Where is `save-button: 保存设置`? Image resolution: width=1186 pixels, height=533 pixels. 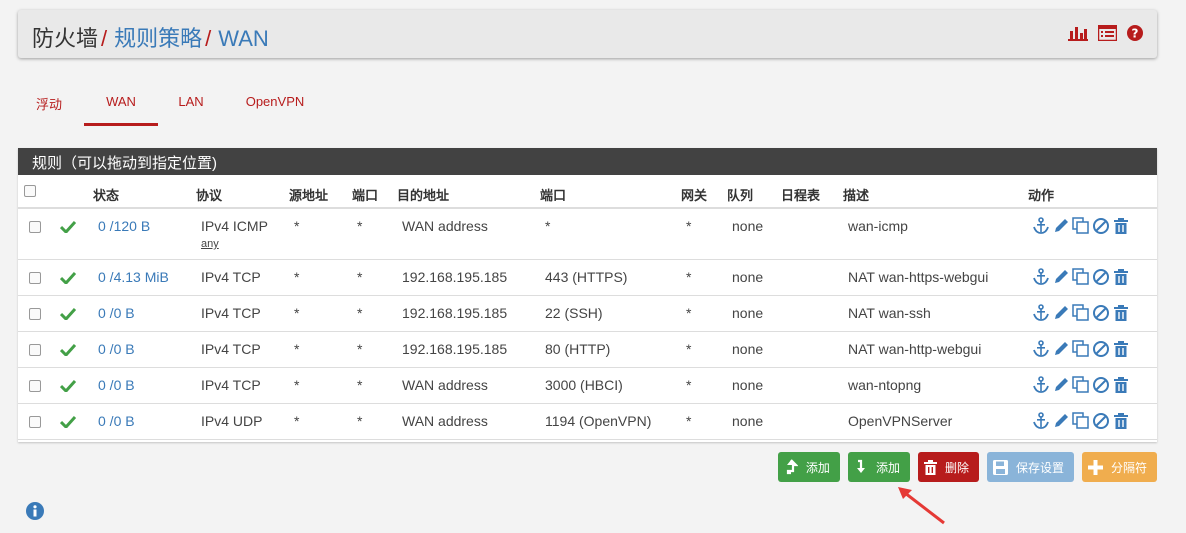
save-button: 保存设置 is located at coordinates (1030, 467).